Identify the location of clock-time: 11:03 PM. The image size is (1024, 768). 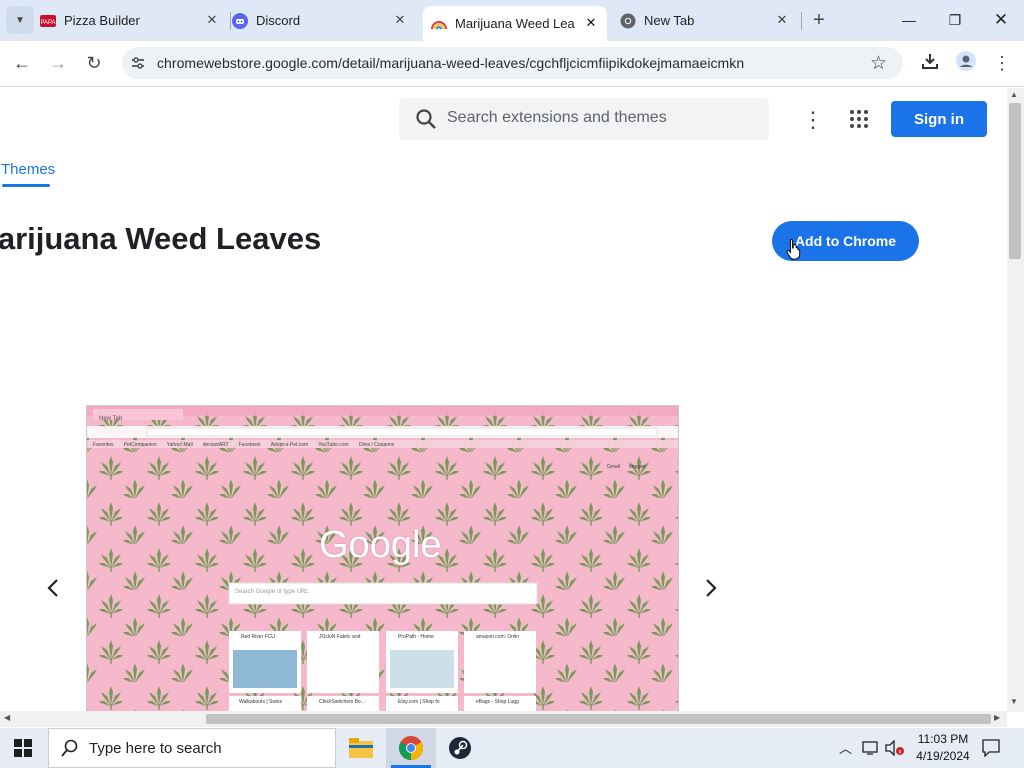
(943, 739).